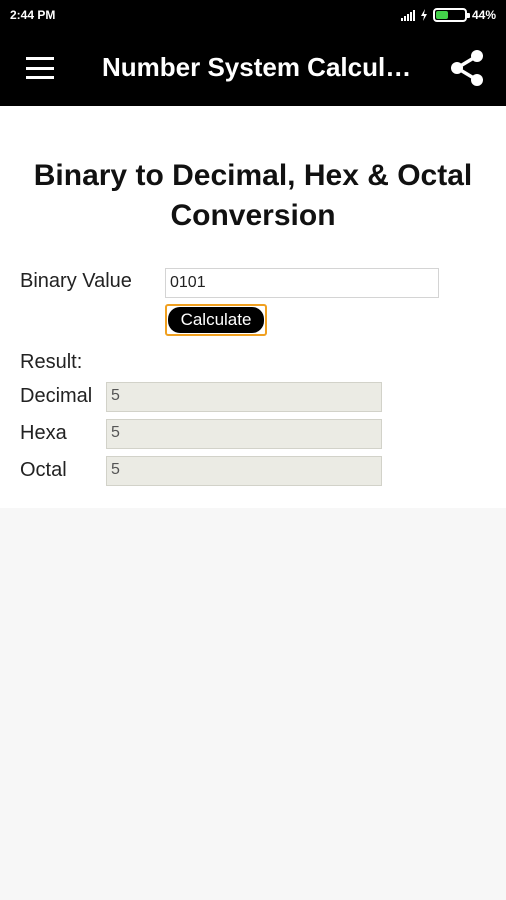 The image size is (506, 900). Describe the element at coordinates (51, 362) in the screenshot. I see `result-label: Result:` at that location.